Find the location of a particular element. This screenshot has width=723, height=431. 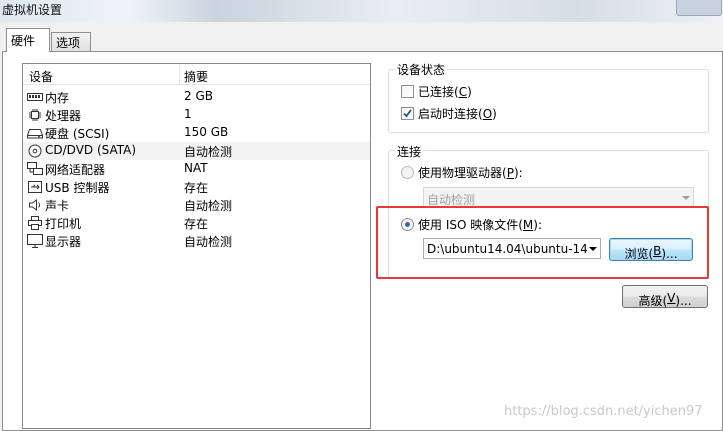

cd-dvd-icon is located at coordinates (35, 151).